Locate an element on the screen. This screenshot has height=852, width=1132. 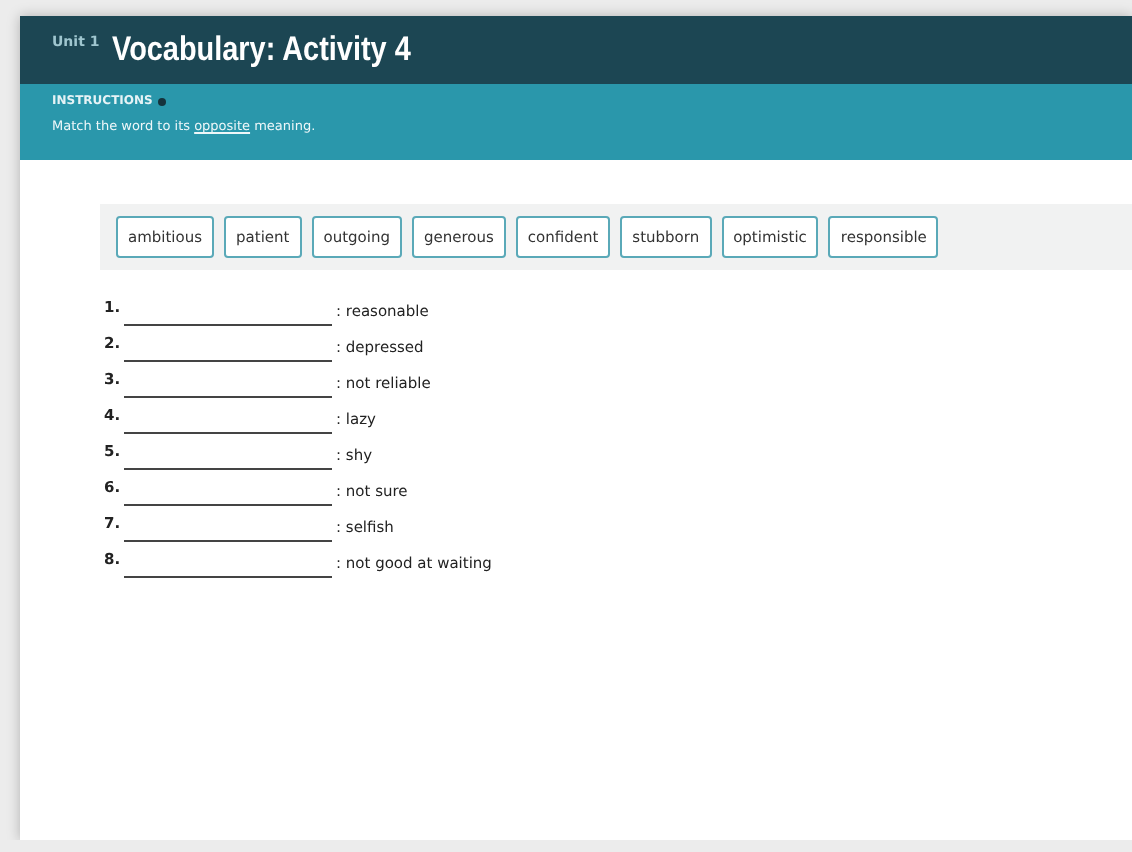
activity-title: Vocabulary: Activity 4 is located at coordinates (261, 50).